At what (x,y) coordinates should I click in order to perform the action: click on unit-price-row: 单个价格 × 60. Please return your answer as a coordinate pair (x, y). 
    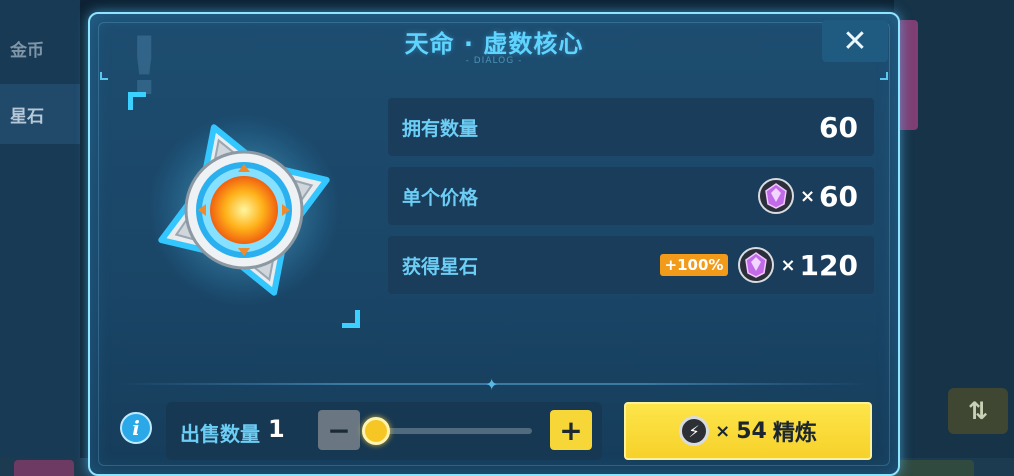
    Looking at the image, I should click on (631, 196).